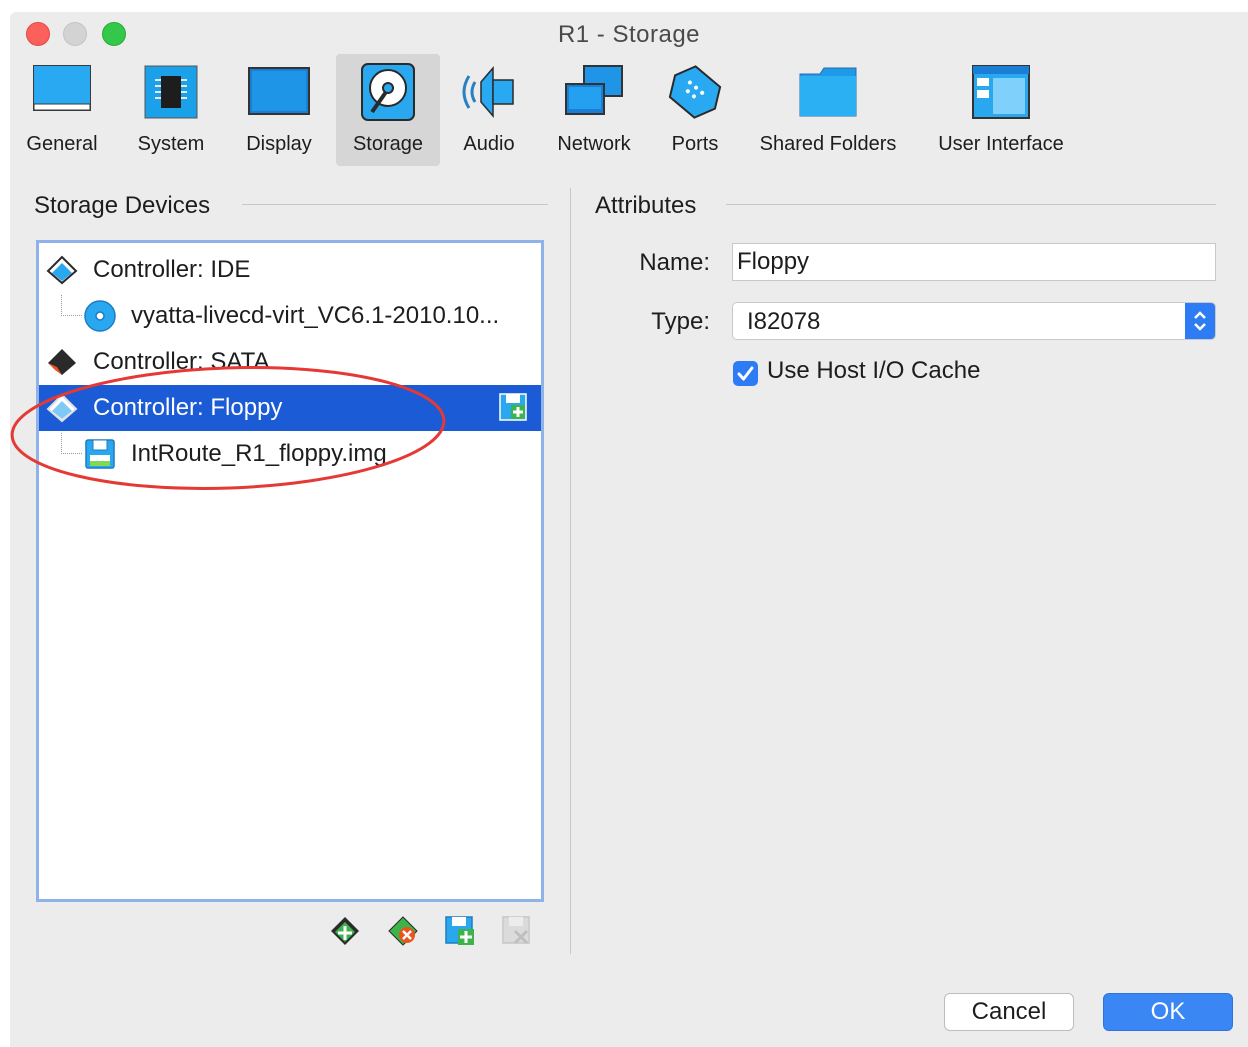  I want to click on storage-heading-rule, so click(395, 204).